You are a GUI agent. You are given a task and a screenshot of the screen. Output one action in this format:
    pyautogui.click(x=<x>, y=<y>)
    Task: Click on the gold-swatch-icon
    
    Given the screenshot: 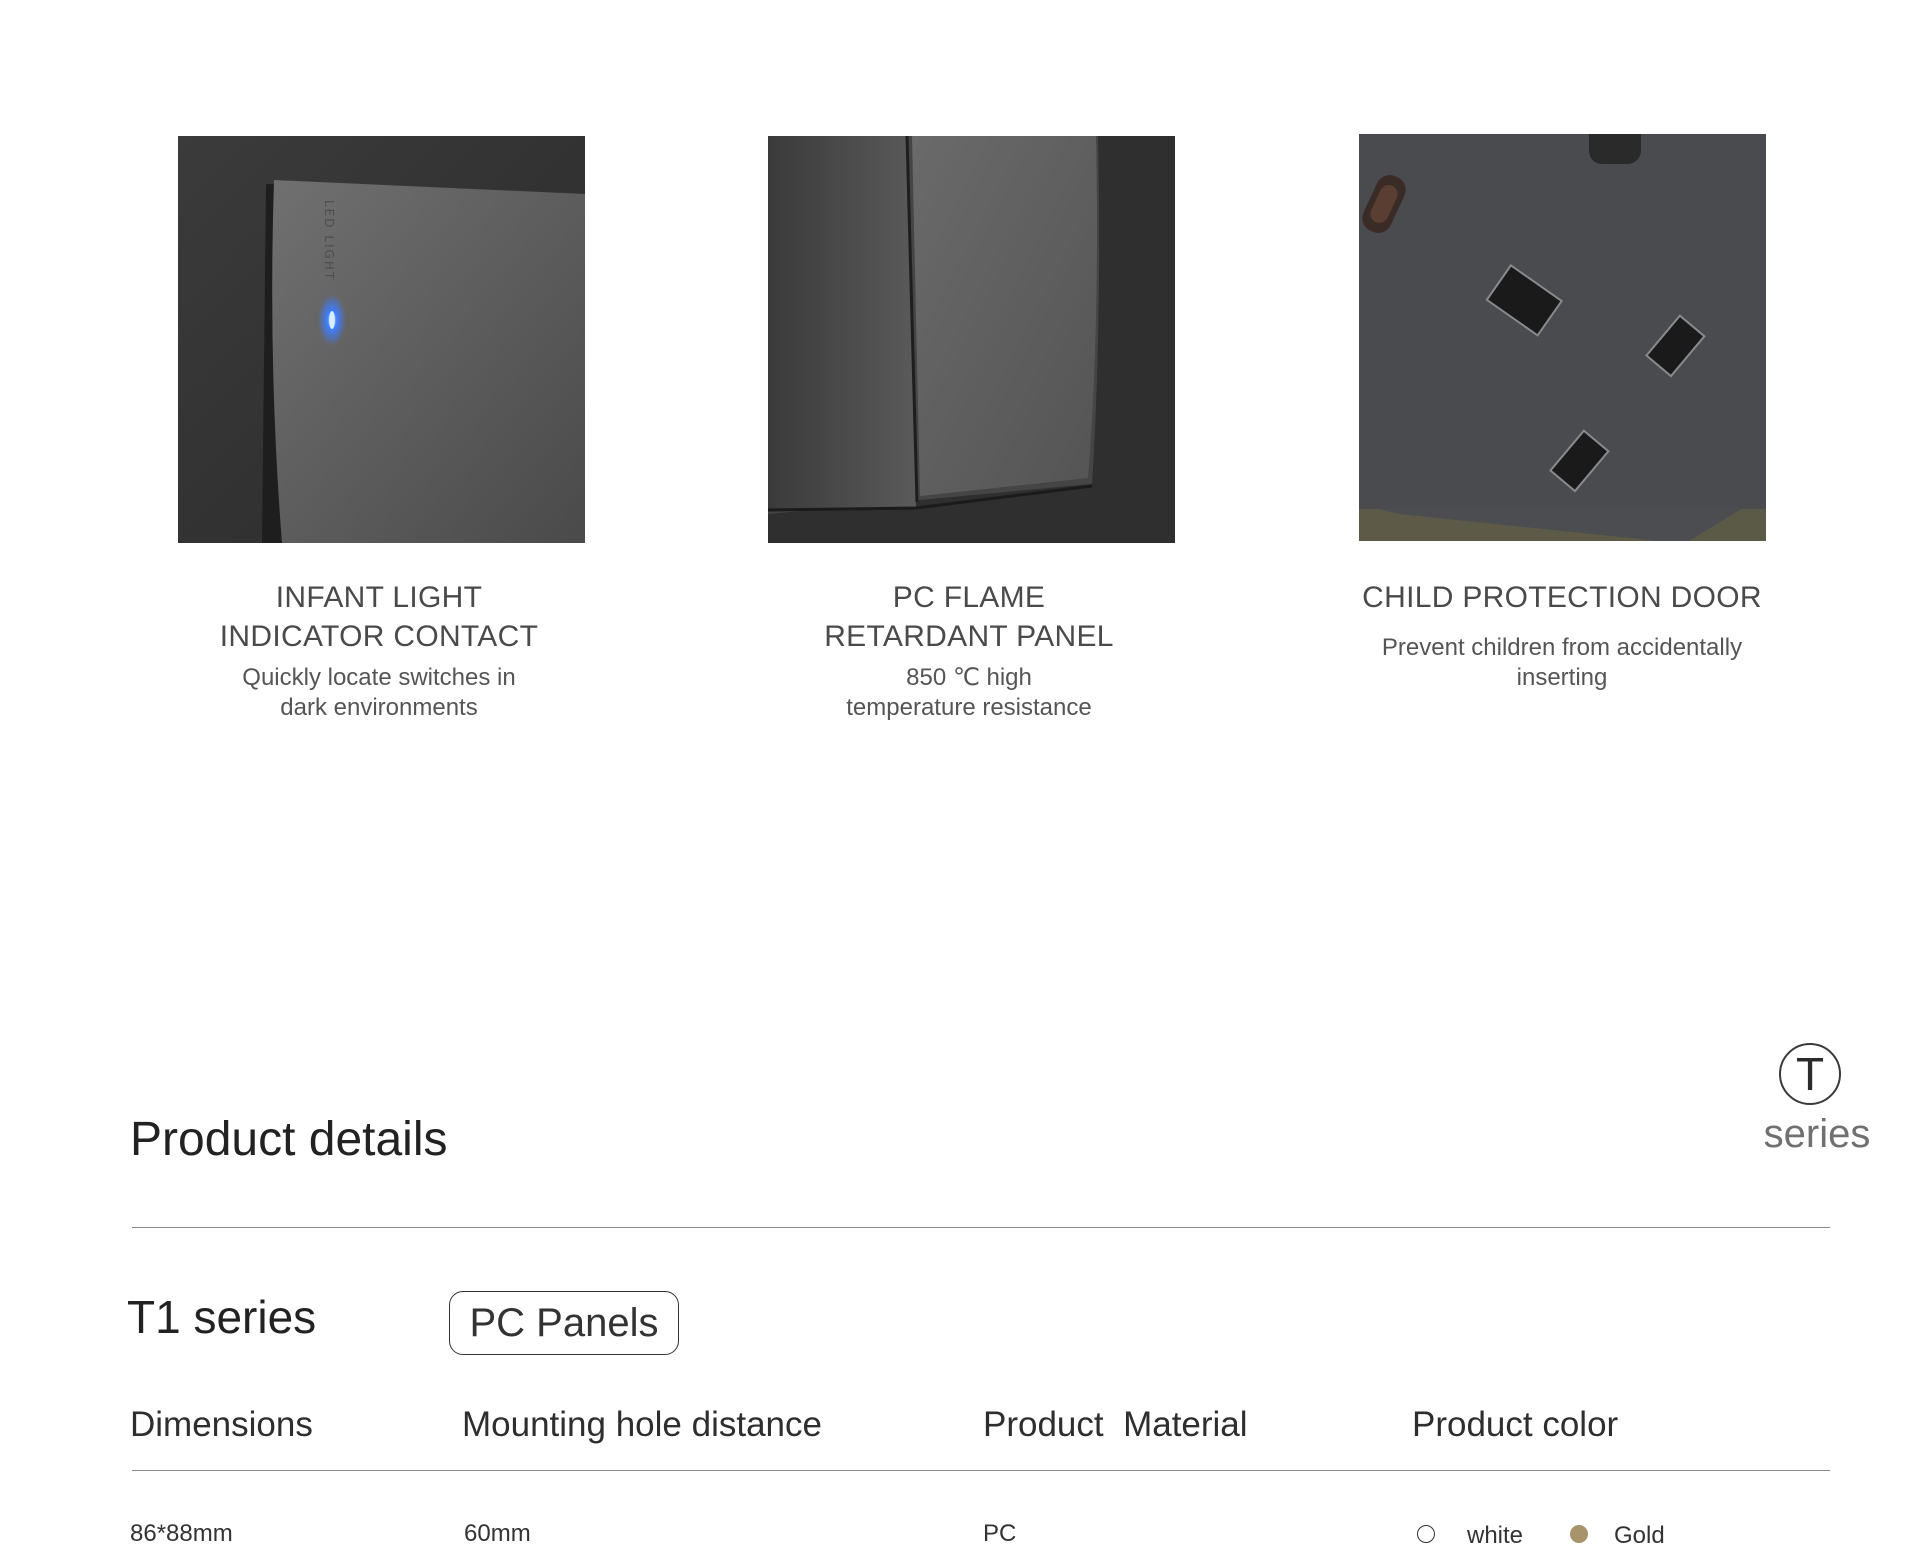 What is the action you would take?
    pyautogui.click(x=1579, y=1534)
    